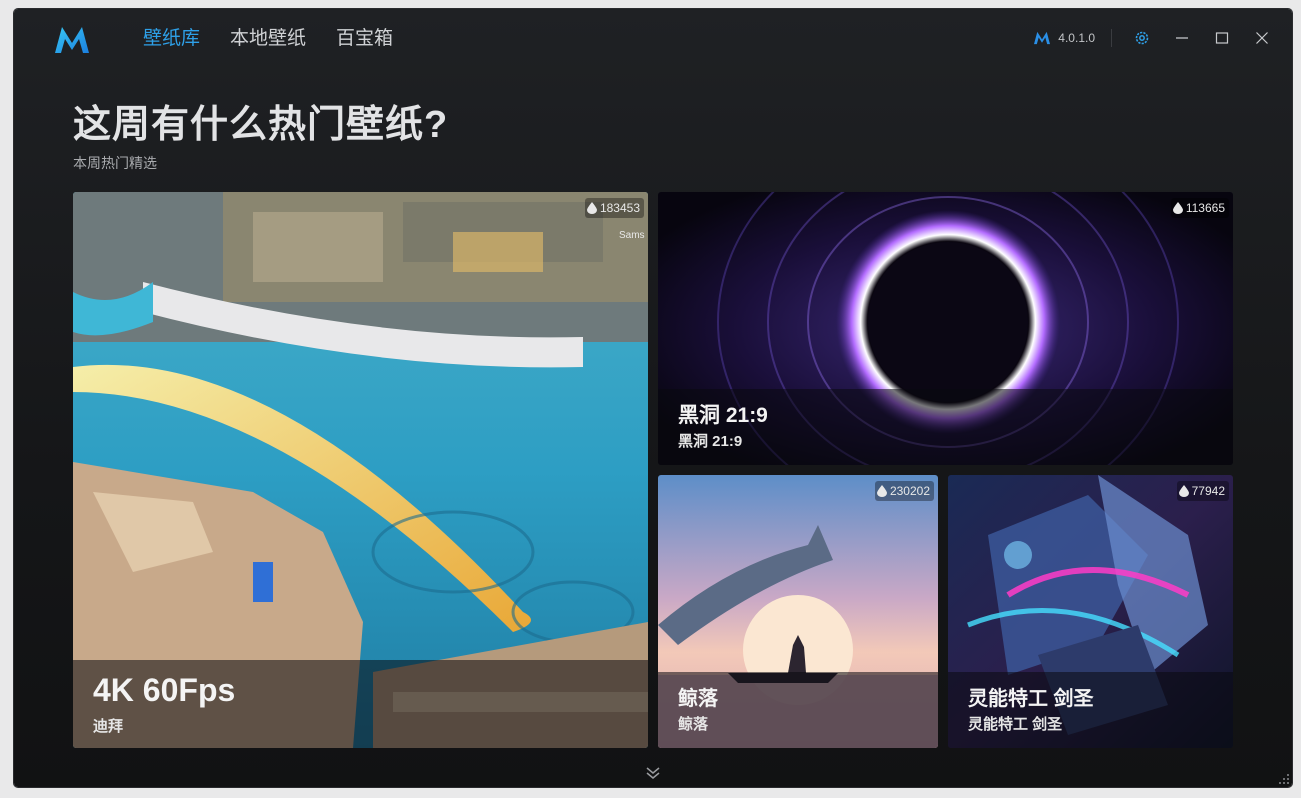 The height and width of the screenshot is (798, 1301). I want to click on like-count-badge: 183453, so click(614, 208).